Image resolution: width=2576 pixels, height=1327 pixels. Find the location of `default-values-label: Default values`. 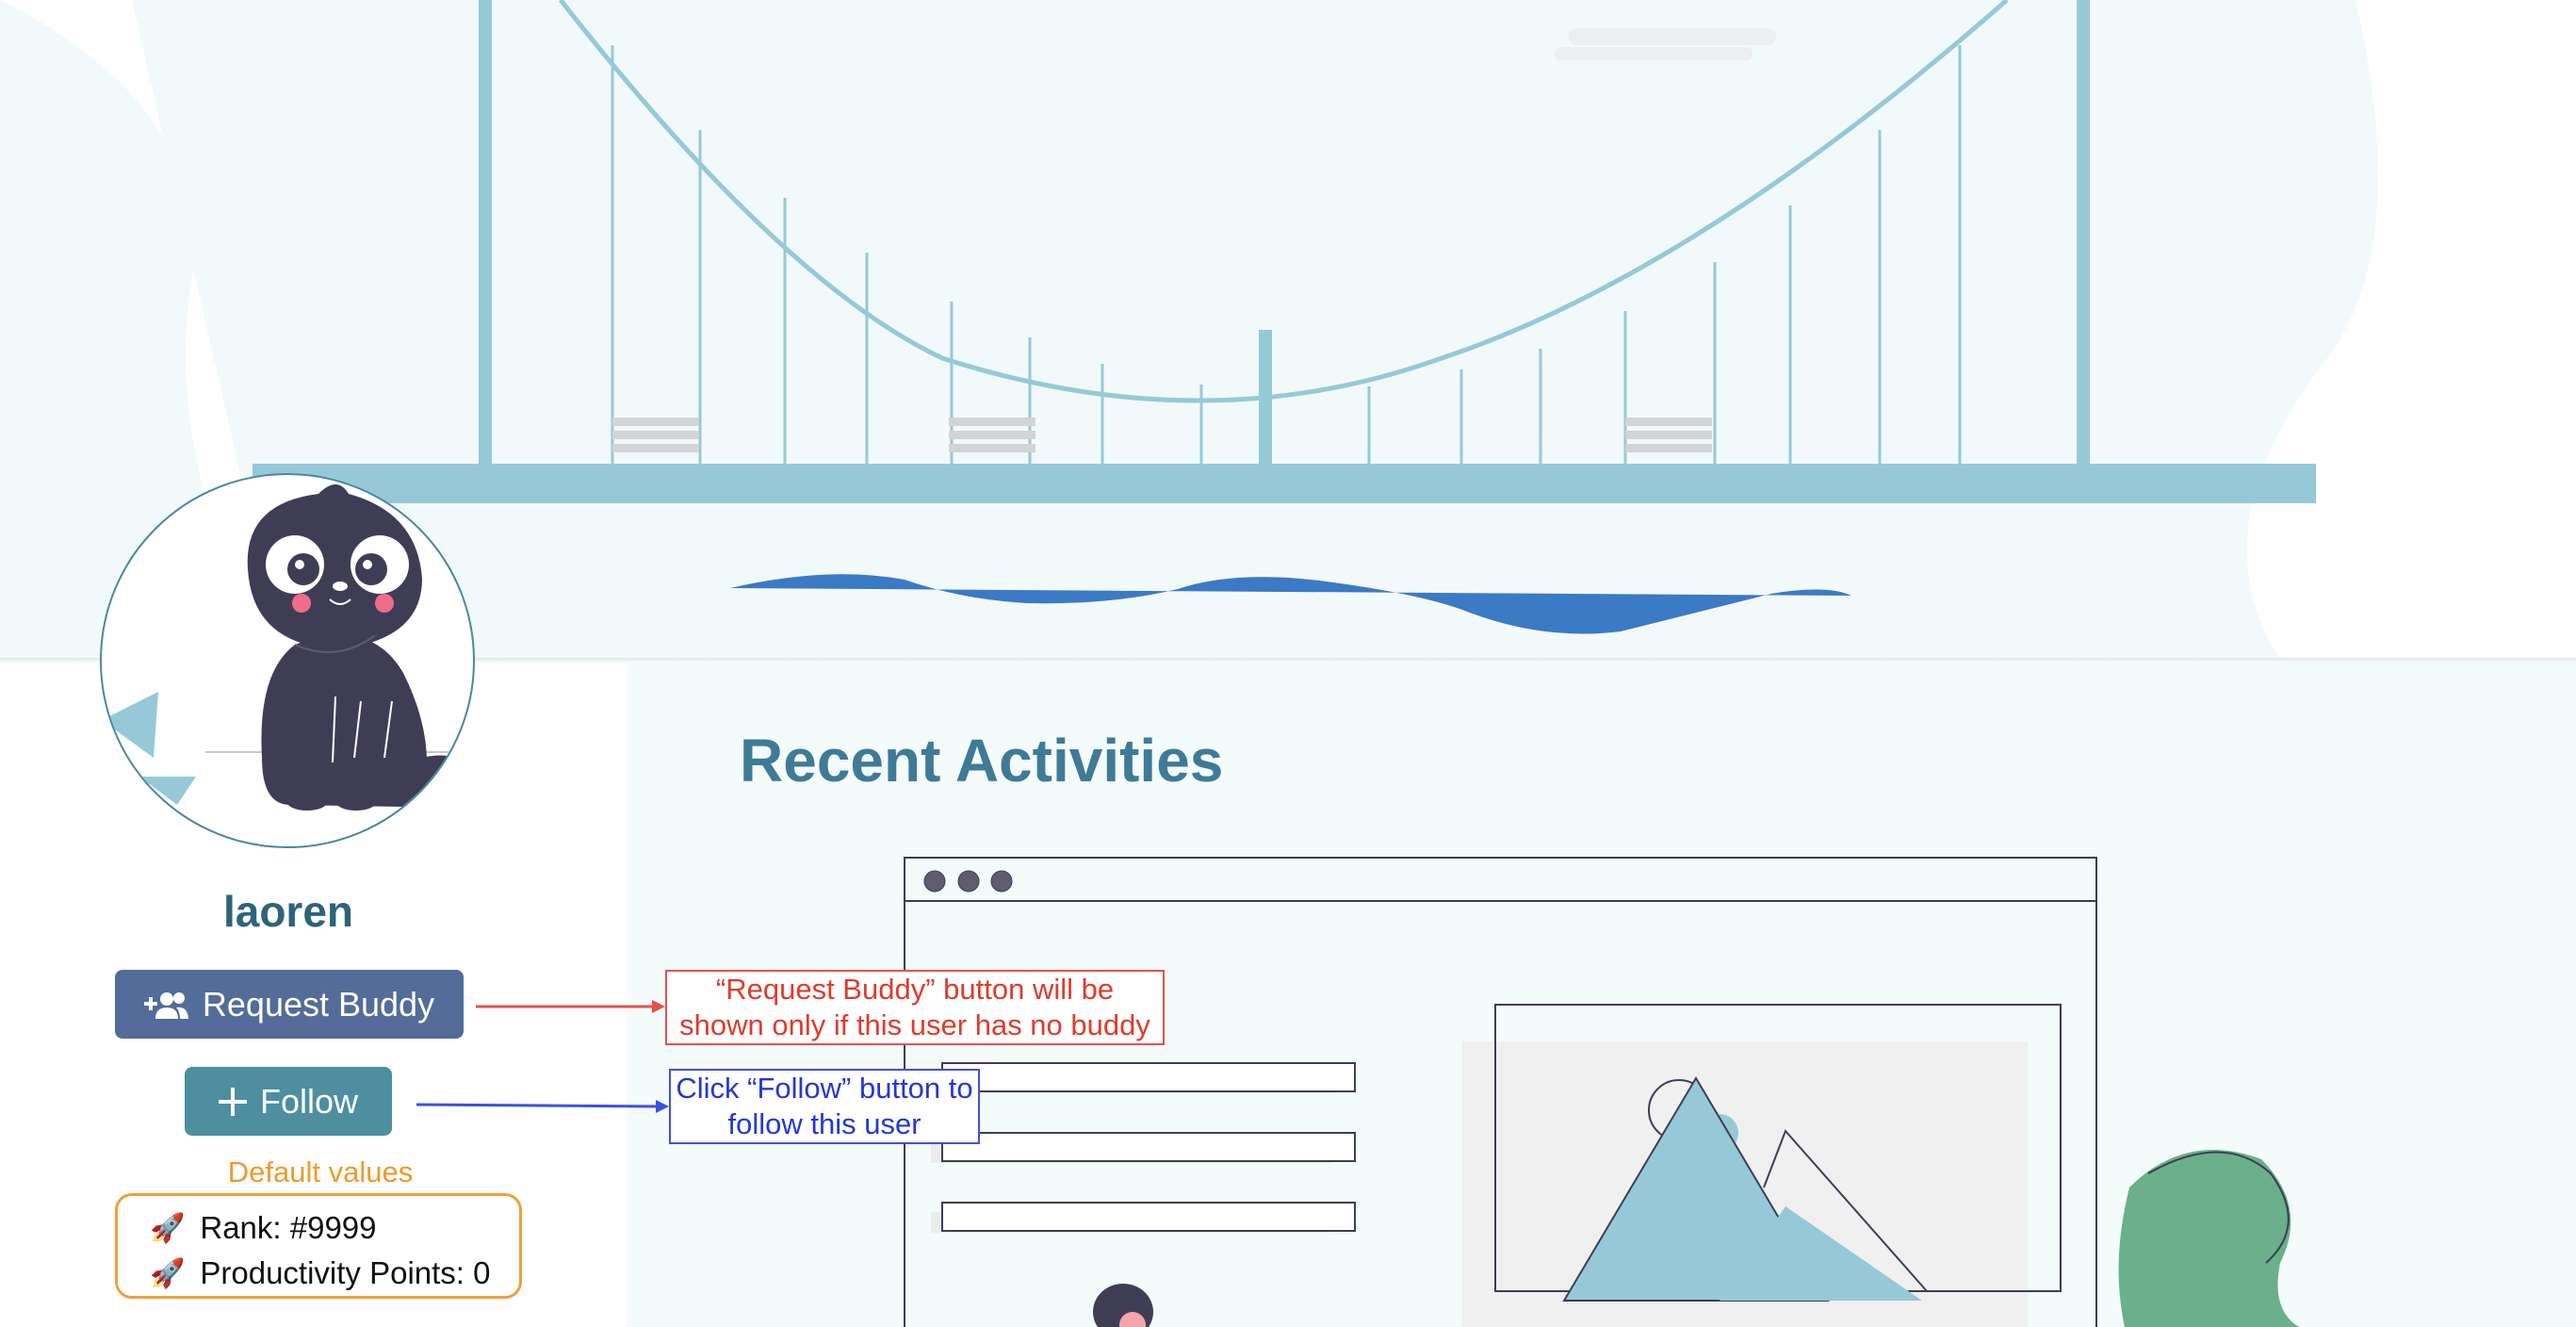

default-values-label: Default values is located at coordinates (320, 1172).